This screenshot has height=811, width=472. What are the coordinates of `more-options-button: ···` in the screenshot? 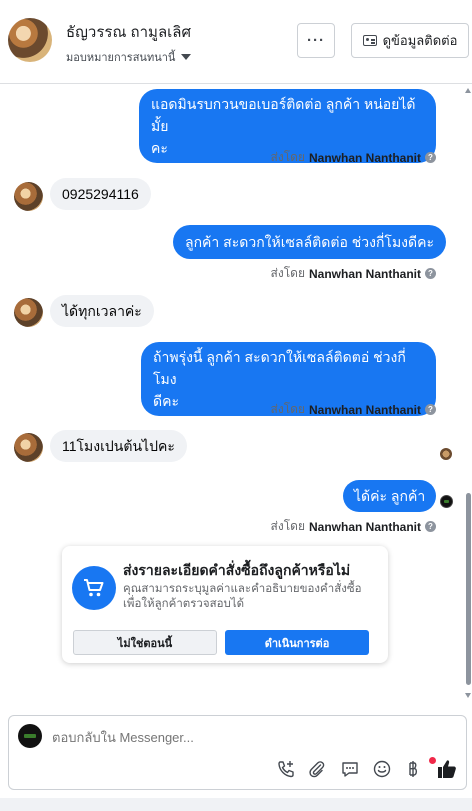 It's located at (316, 40).